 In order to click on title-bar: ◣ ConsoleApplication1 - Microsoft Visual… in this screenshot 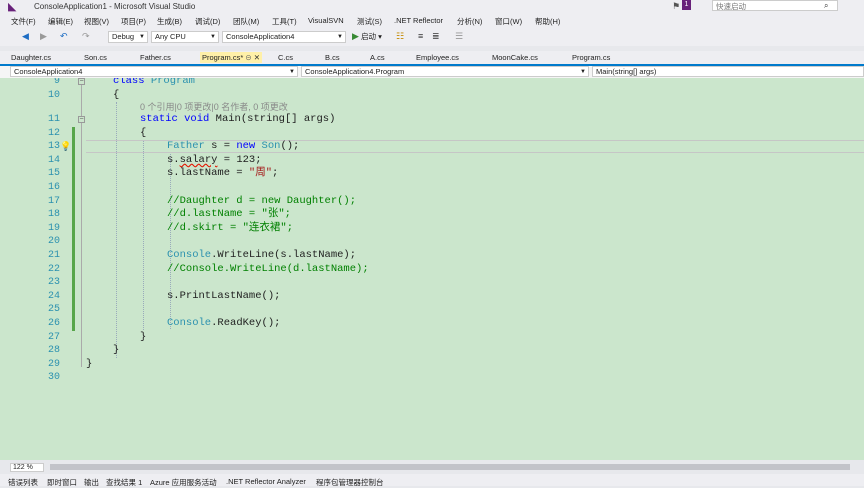, I will do `click(432, 7)`.